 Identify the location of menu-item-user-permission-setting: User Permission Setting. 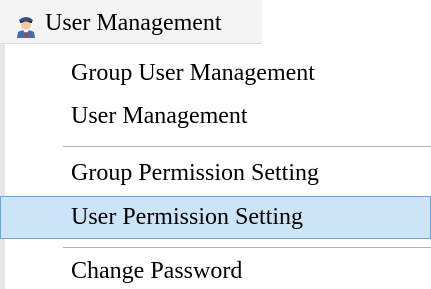
(215, 217).